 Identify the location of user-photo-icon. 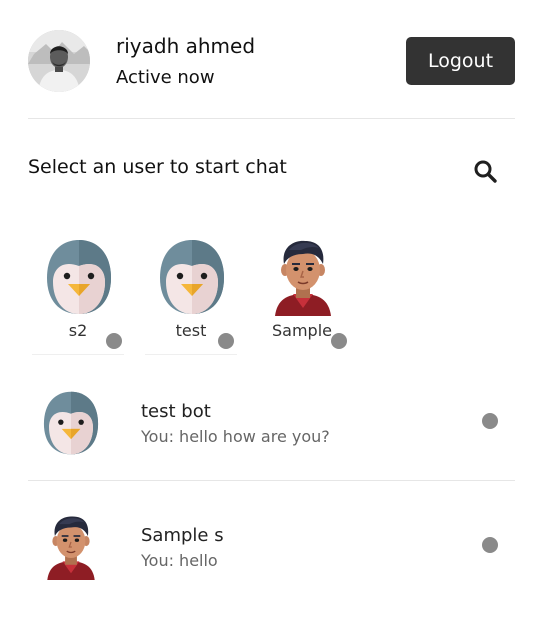
(59, 61).